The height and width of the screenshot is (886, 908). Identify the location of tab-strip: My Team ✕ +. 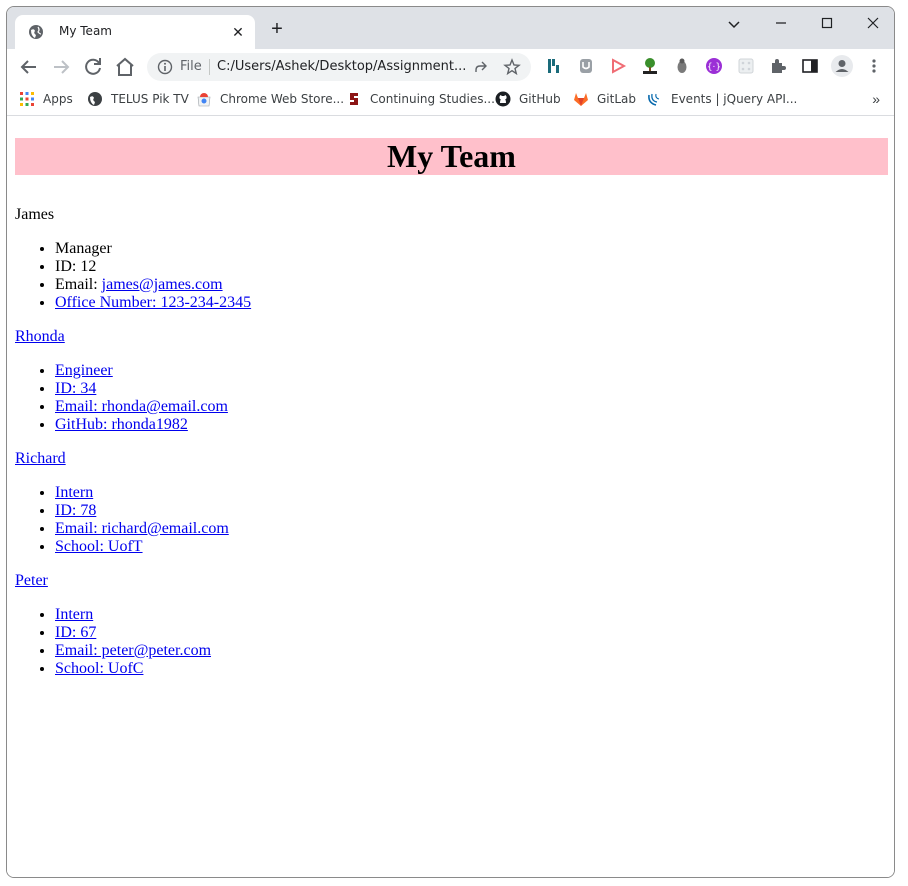
(450, 28).